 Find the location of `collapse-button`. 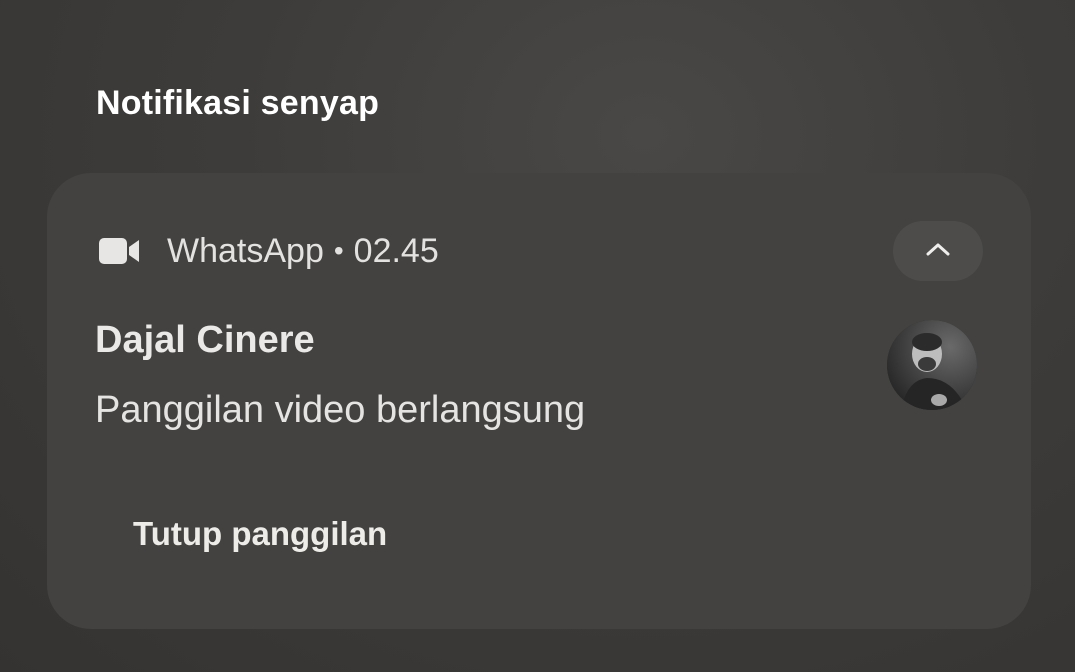

collapse-button is located at coordinates (938, 251).